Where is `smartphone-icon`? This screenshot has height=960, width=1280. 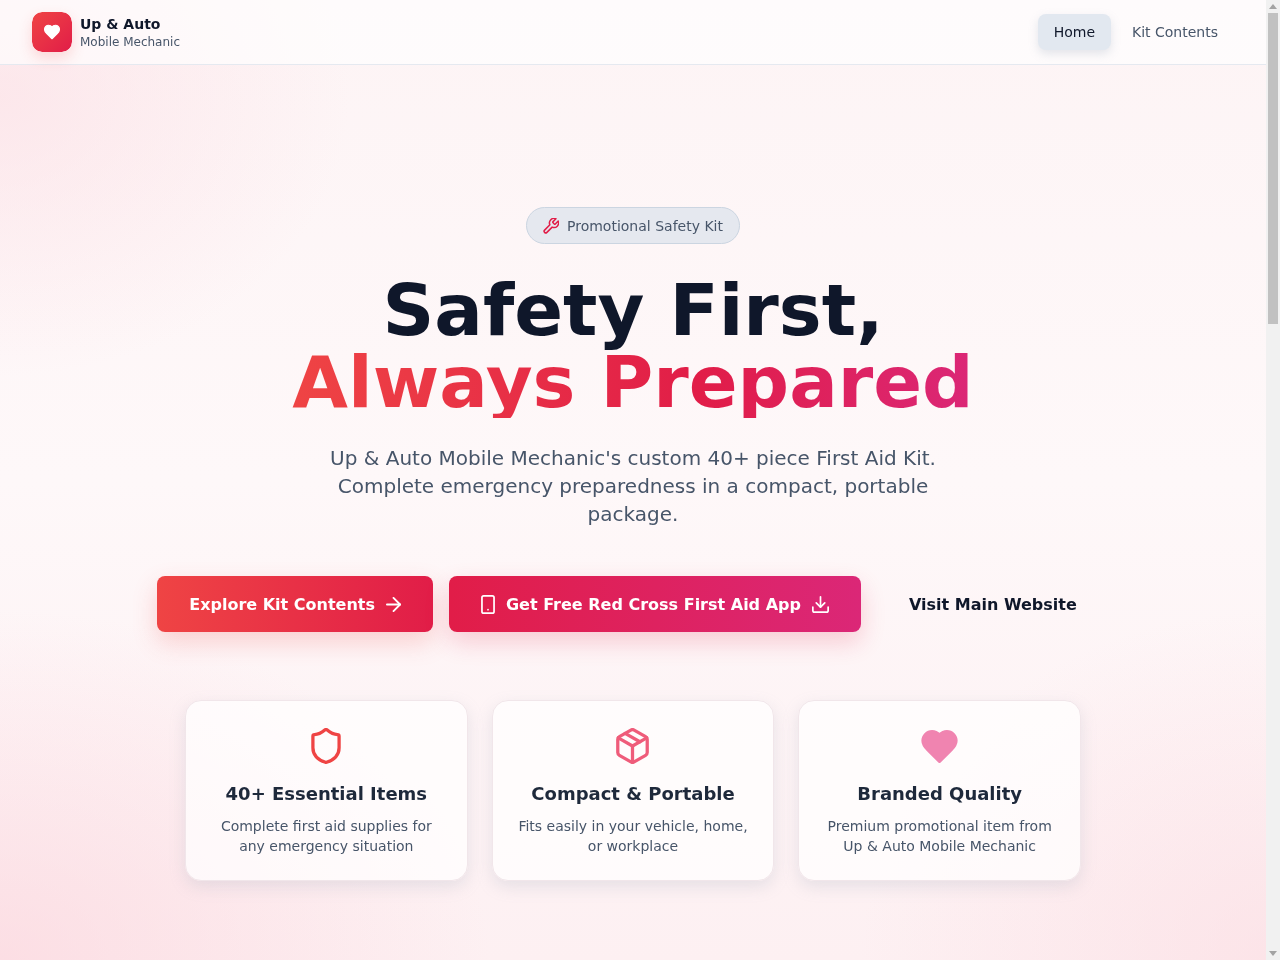
smartphone-icon is located at coordinates (488, 604).